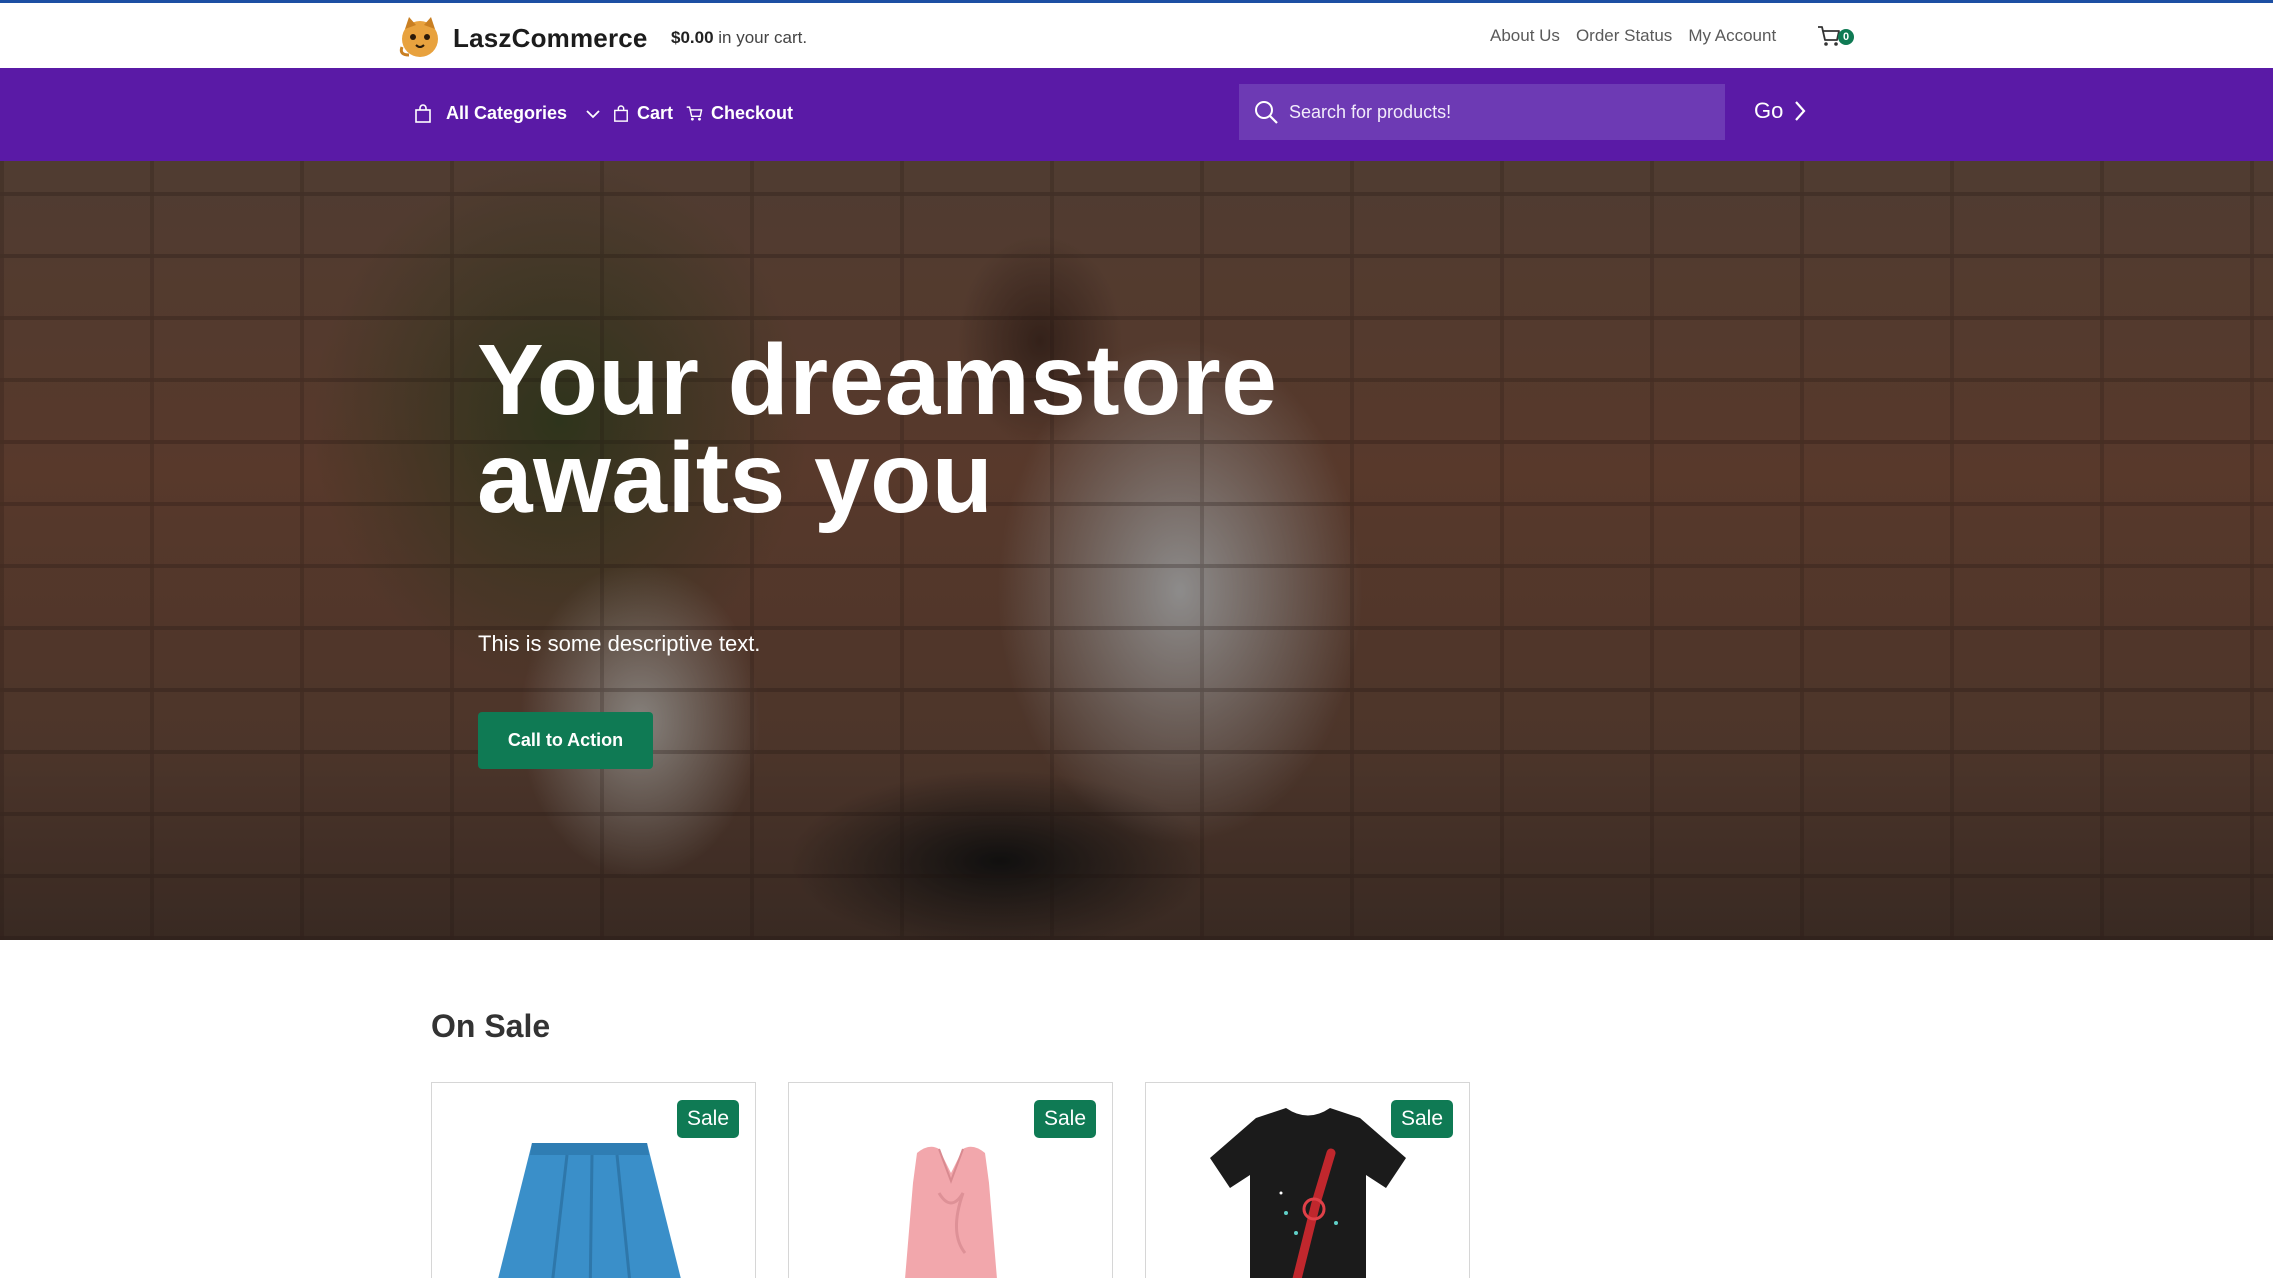  I want to click on cart-icon, so click(694, 113).